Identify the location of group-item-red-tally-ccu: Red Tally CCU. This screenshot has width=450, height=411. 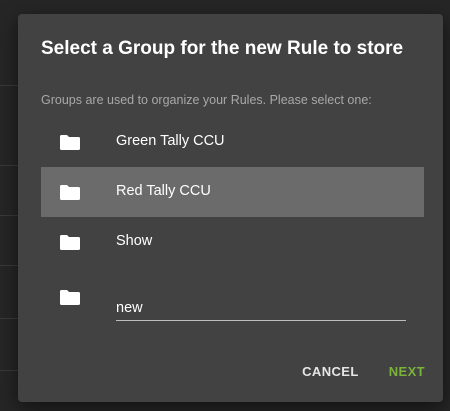
(232, 192).